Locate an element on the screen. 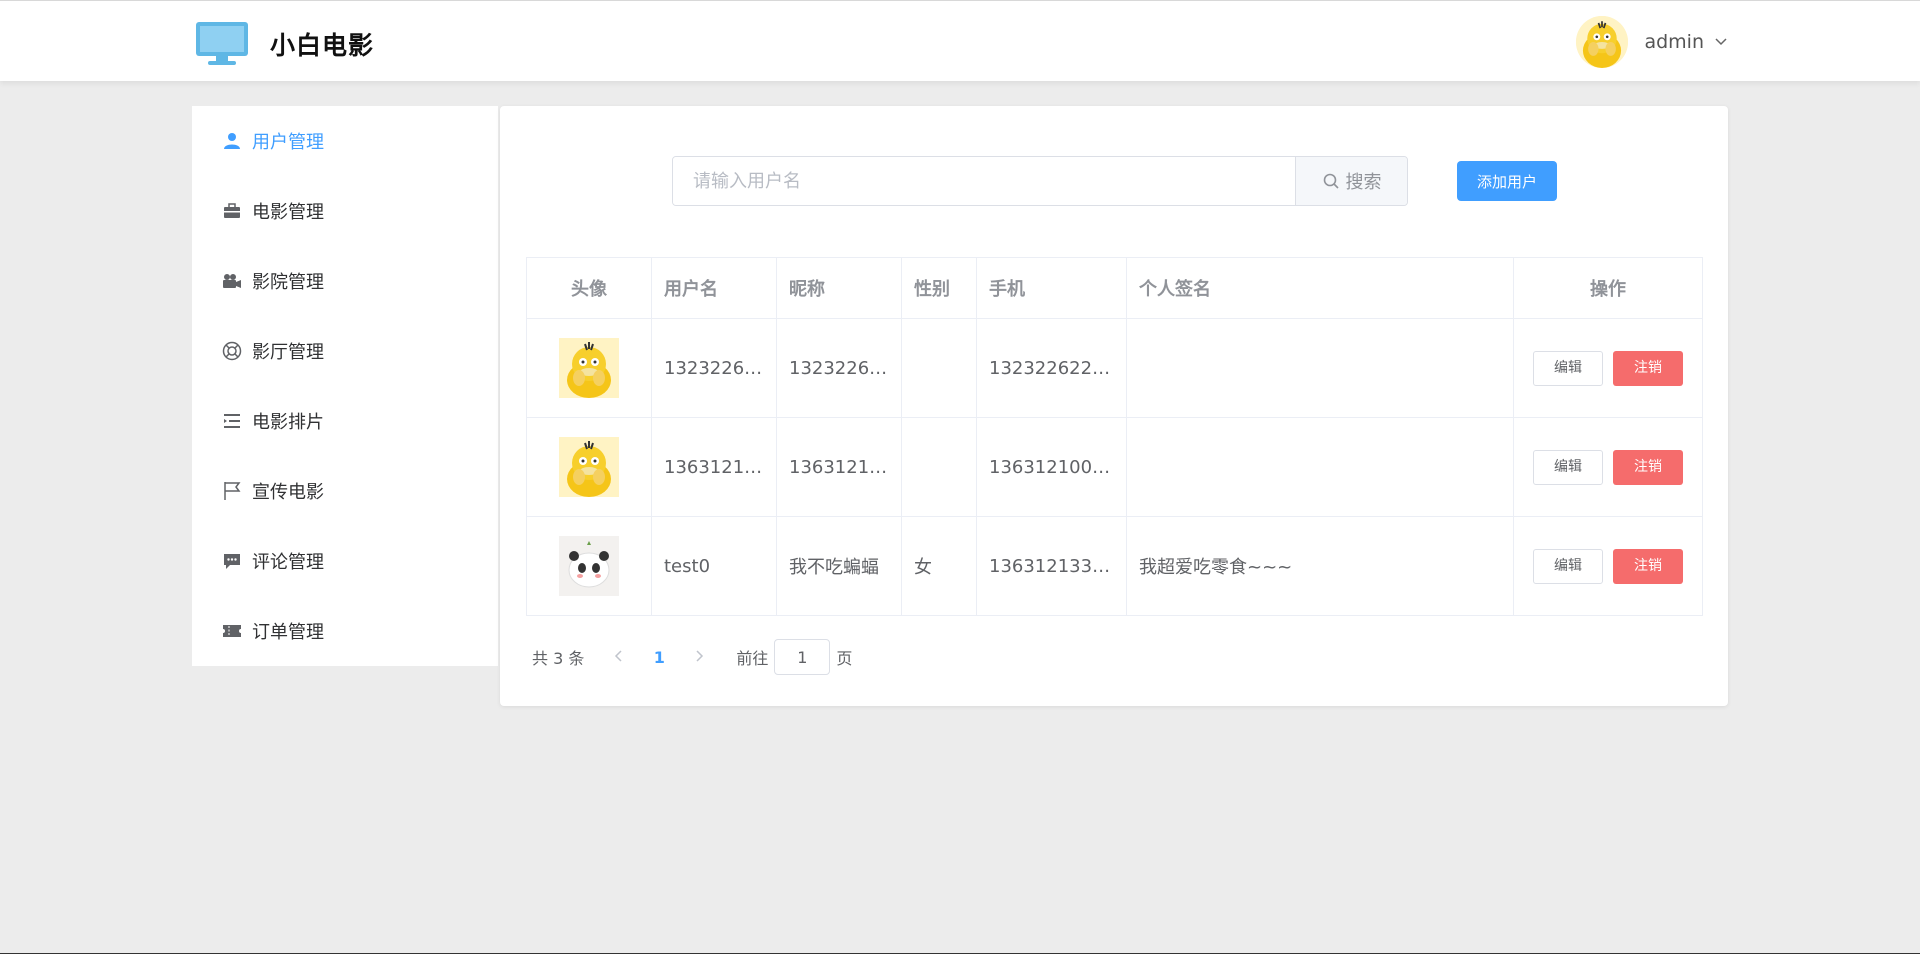  column-header-actions: 操作 is located at coordinates (1608, 288).